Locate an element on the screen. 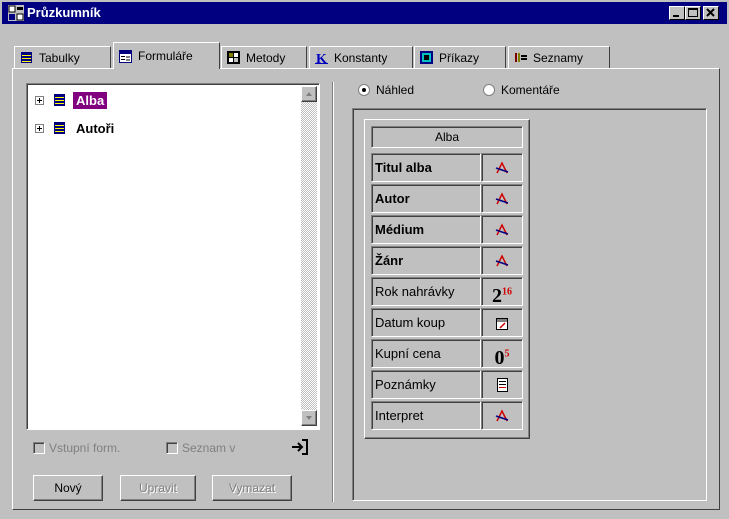 This screenshot has width=729, height=519. maximize-icon is located at coordinates (693, 12).